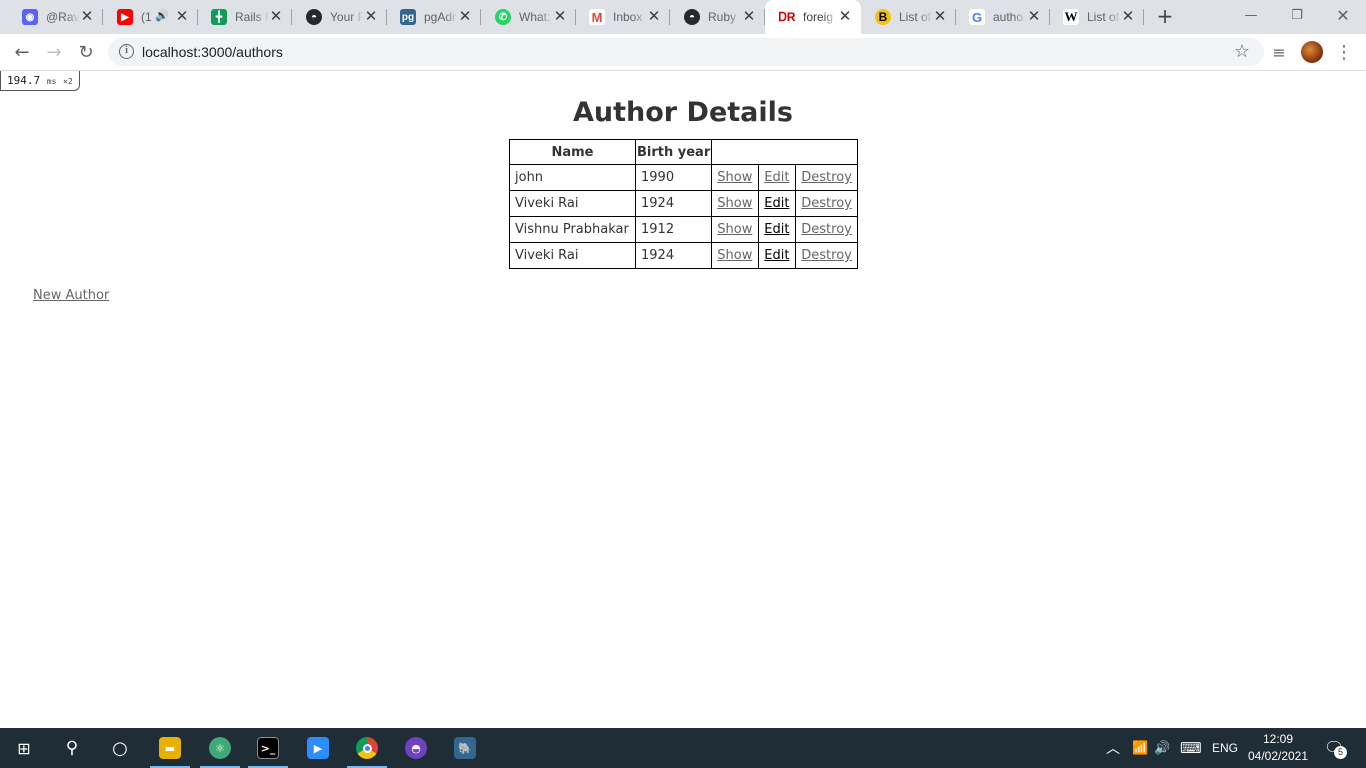 This screenshot has height=768, width=1366. I want to click on volume-icon: 🔊, so click(1162, 748).